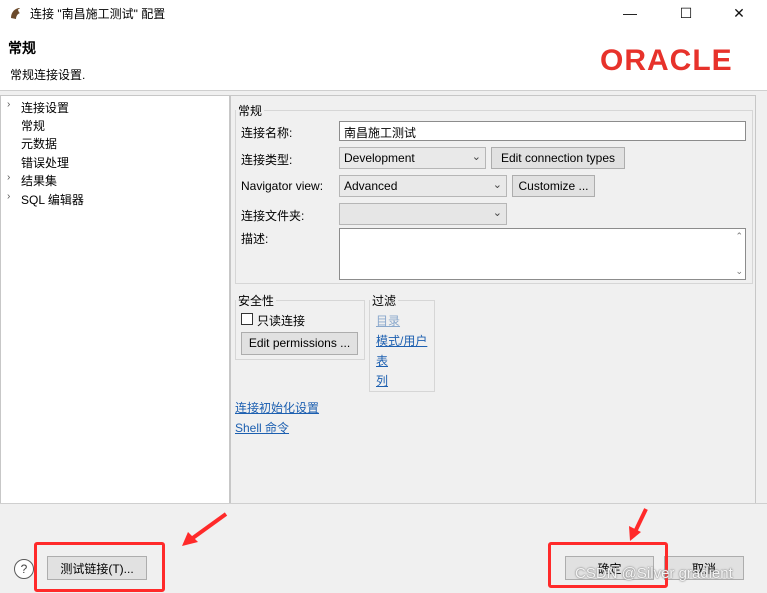 The width and height of the screenshot is (767, 593). Describe the element at coordinates (277, 407) in the screenshot. I see `connection-init-settings-link: 连接初始化设置` at that location.